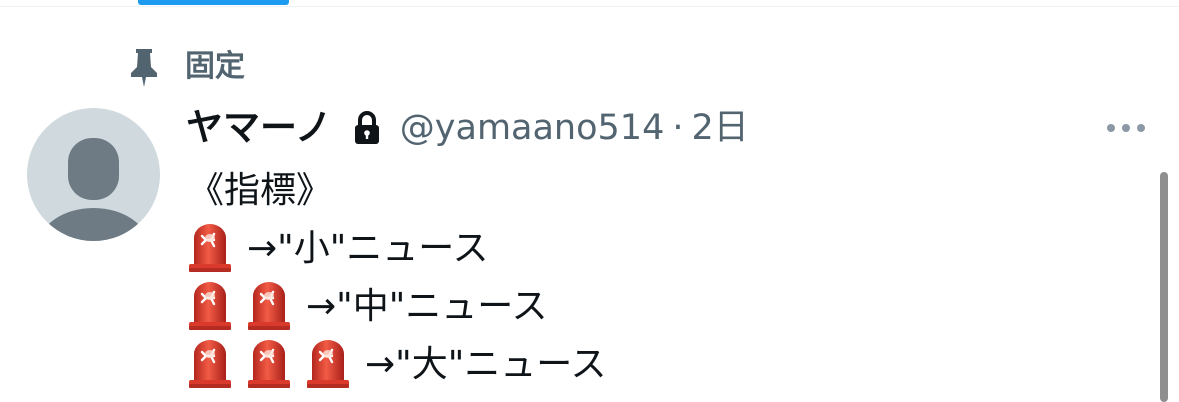  Describe the element at coordinates (658, 191) in the screenshot. I see `tweet-line: 《指標》` at that location.